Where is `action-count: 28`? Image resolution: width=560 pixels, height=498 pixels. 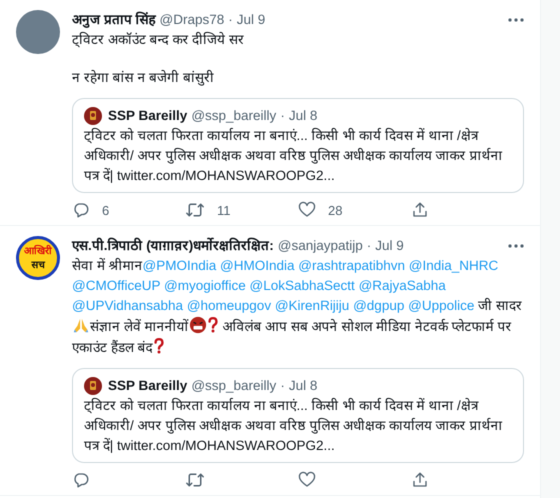
action-count: 28 is located at coordinates (335, 210).